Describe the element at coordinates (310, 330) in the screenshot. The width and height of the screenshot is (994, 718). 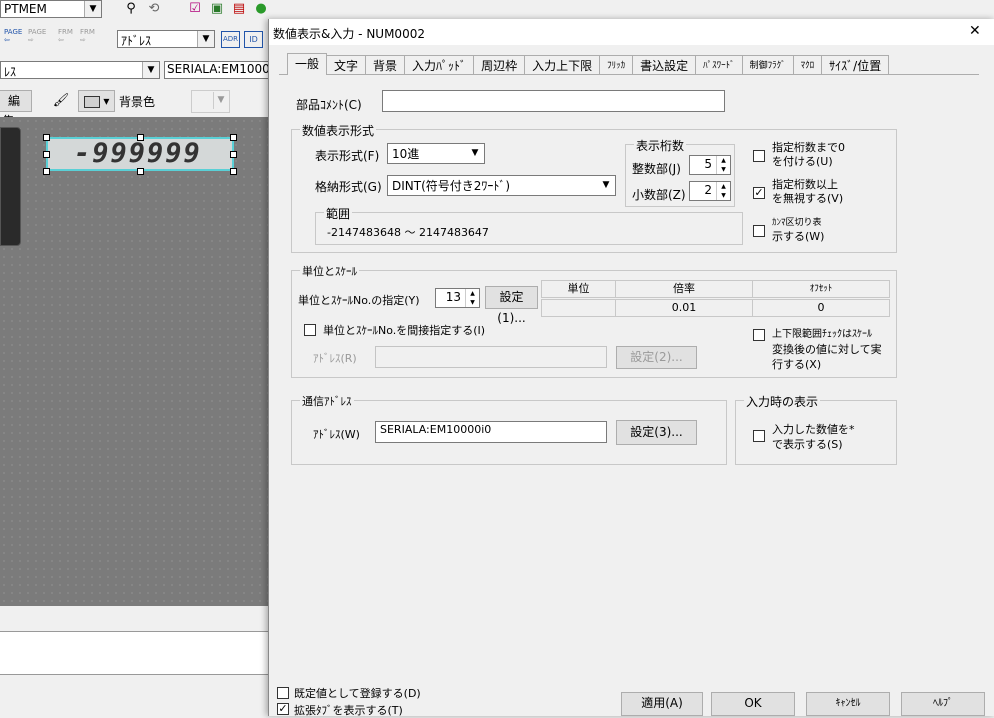
I see `indirect-scale-checkbox` at that location.